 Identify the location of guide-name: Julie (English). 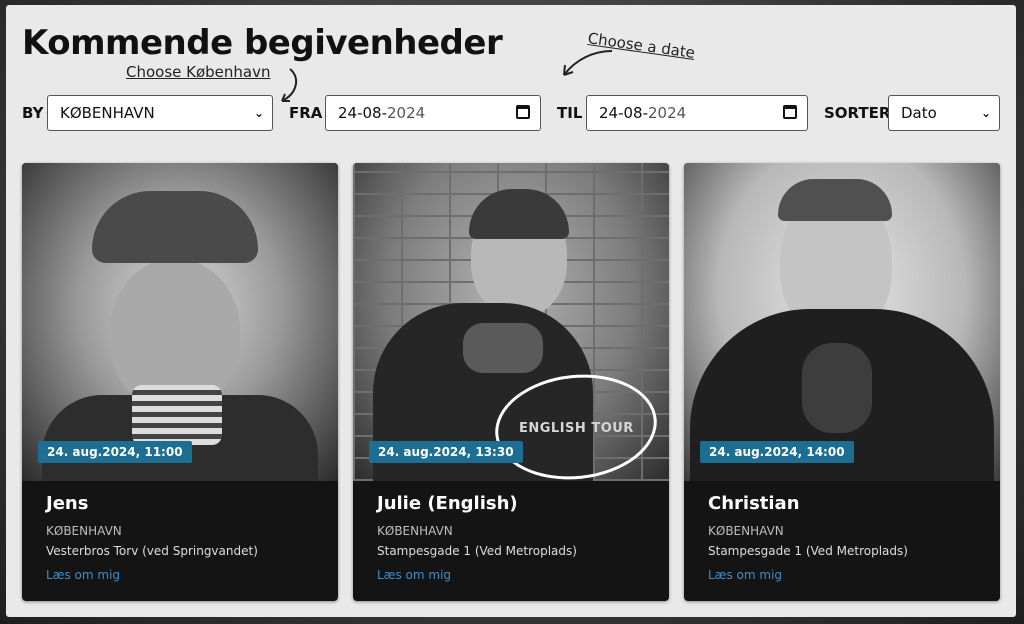
(447, 503).